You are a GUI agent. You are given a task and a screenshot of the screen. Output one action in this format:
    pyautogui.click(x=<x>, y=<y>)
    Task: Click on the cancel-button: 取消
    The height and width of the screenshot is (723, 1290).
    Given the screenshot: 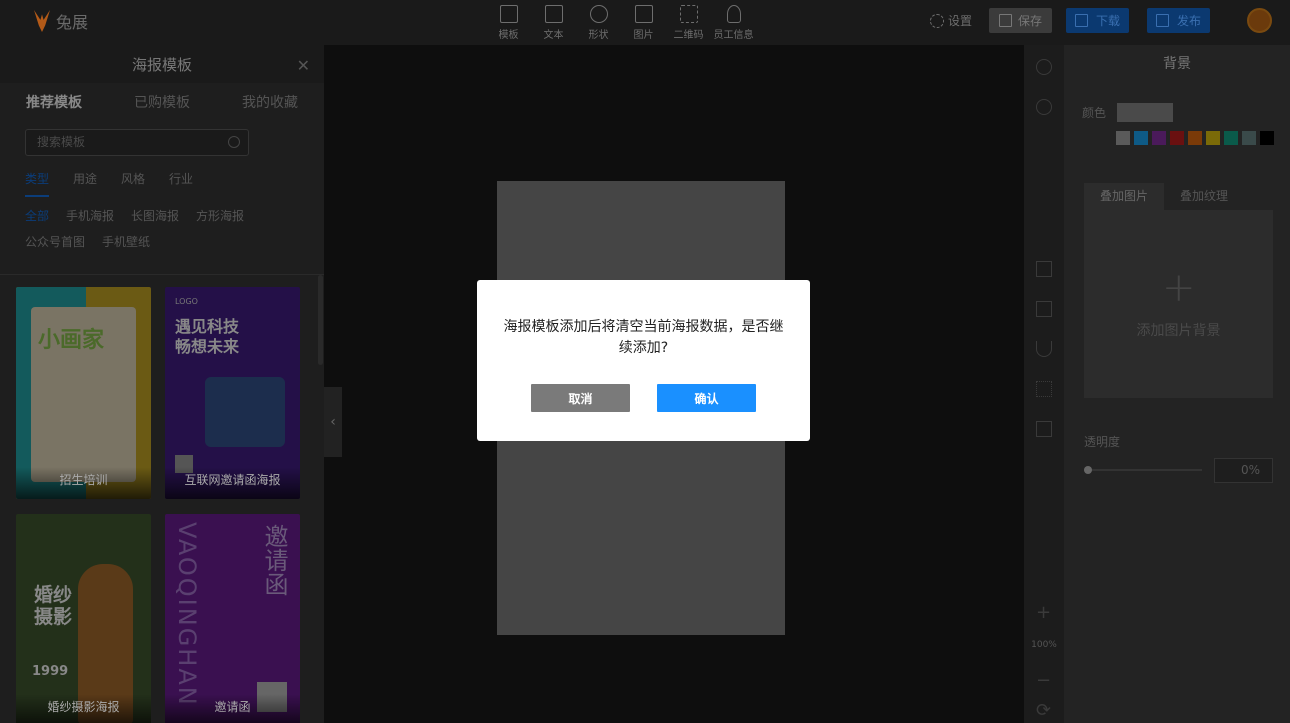 What is the action you would take?
    pyautogui.click(x=580, y=398)
    